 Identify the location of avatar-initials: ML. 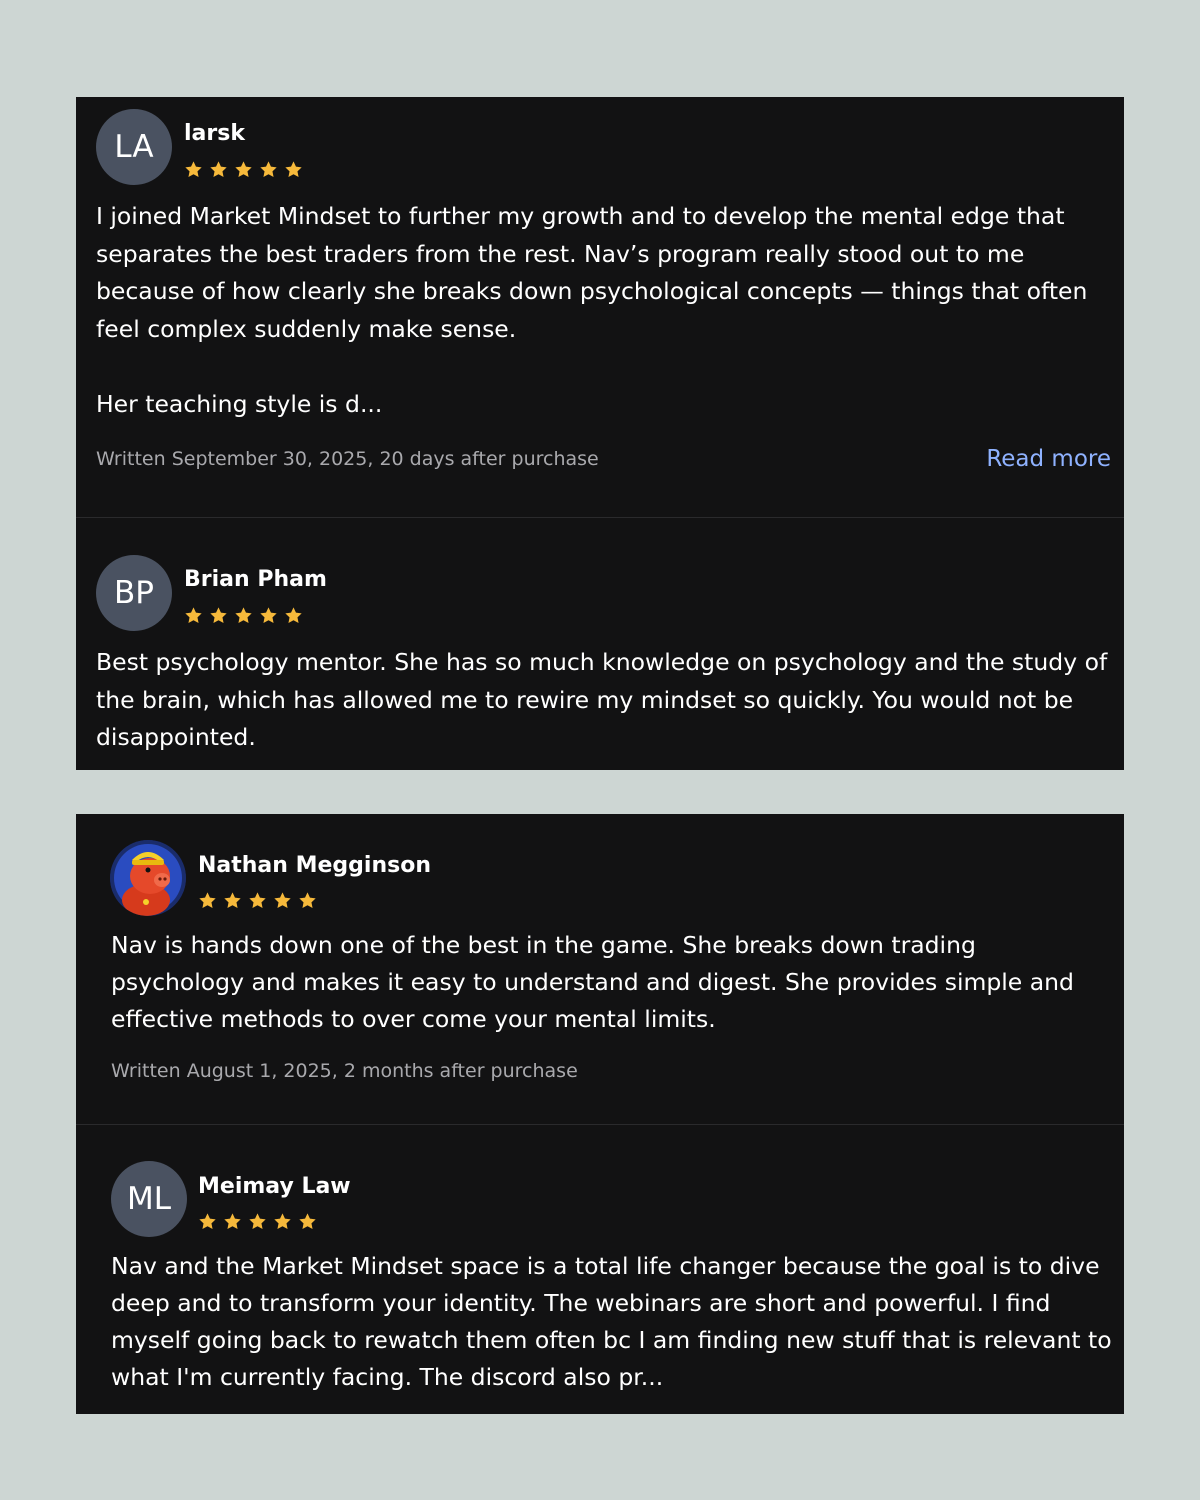
(149, 1199).